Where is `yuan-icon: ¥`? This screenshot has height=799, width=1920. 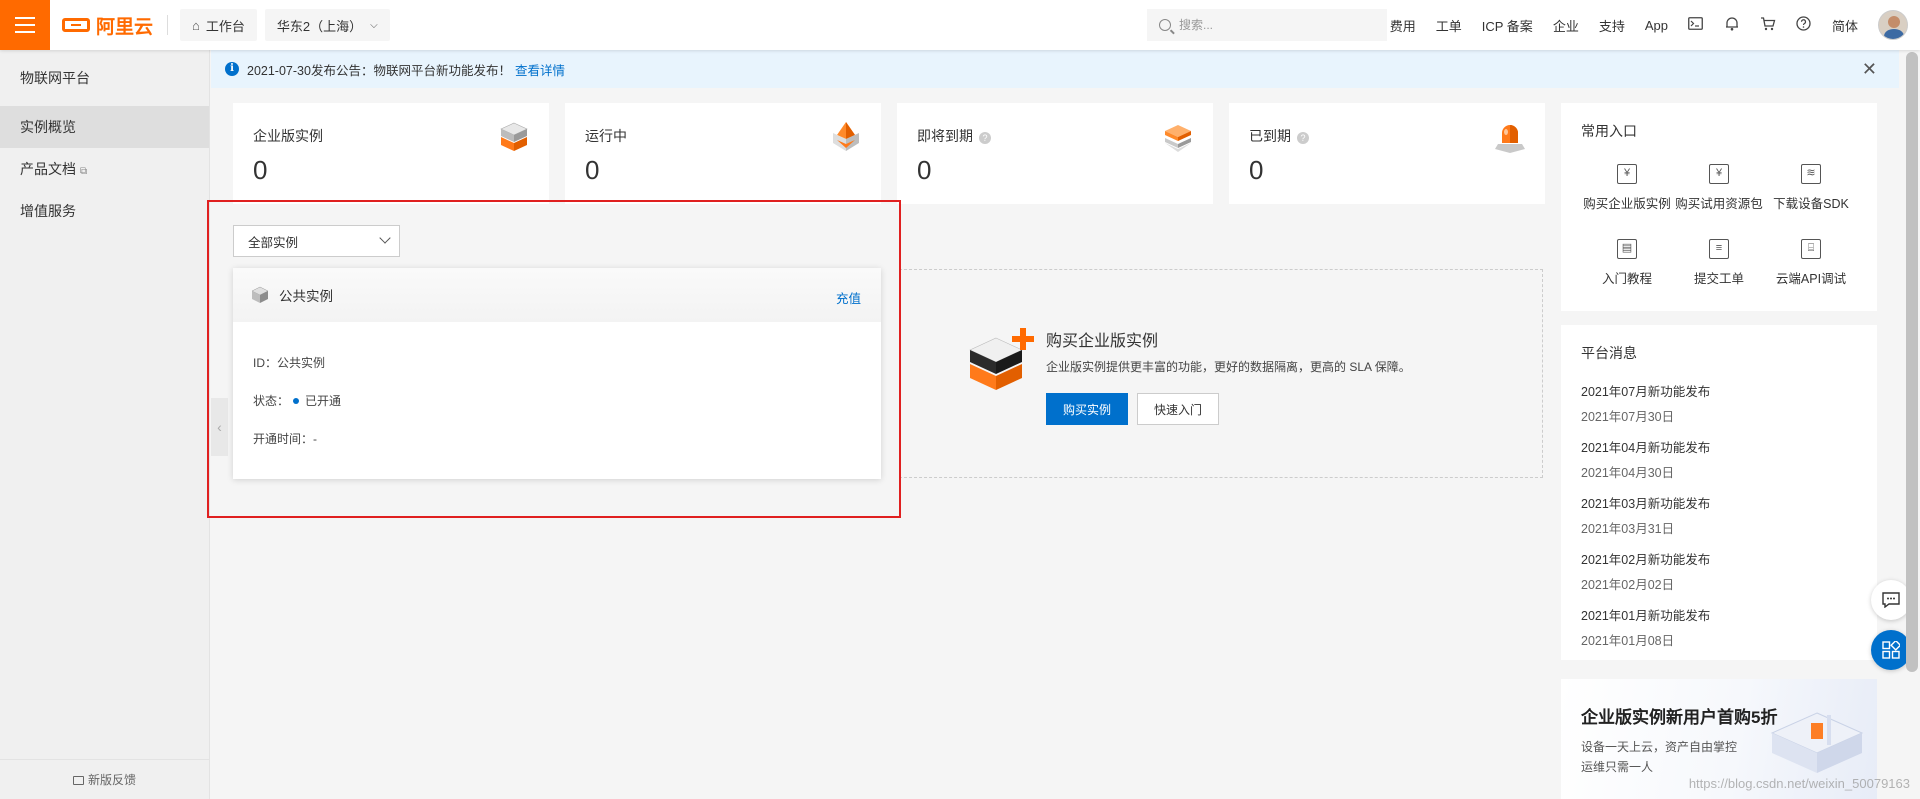
yuan-icon: ¥ is located at coordinates (1719, 174).